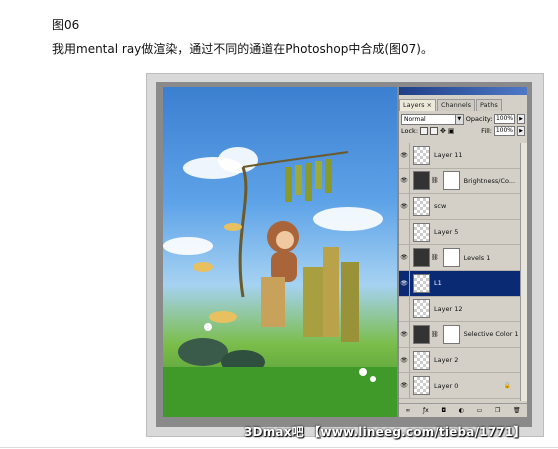  I want to click on adjustment-icon: ◐, so click(461, 410).